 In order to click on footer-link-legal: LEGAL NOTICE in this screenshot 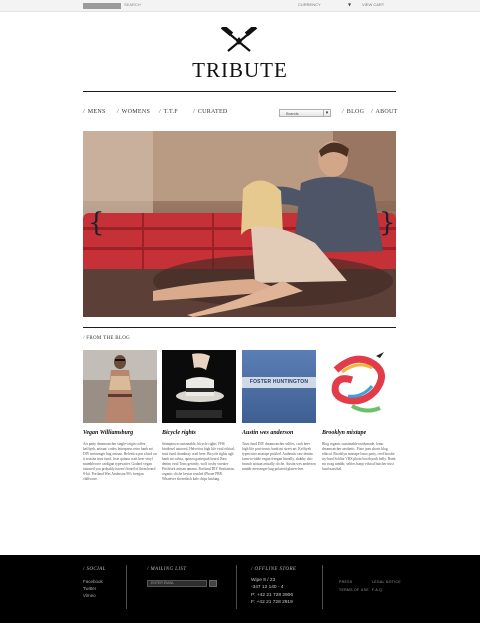, I will do `click(386, 582)`.